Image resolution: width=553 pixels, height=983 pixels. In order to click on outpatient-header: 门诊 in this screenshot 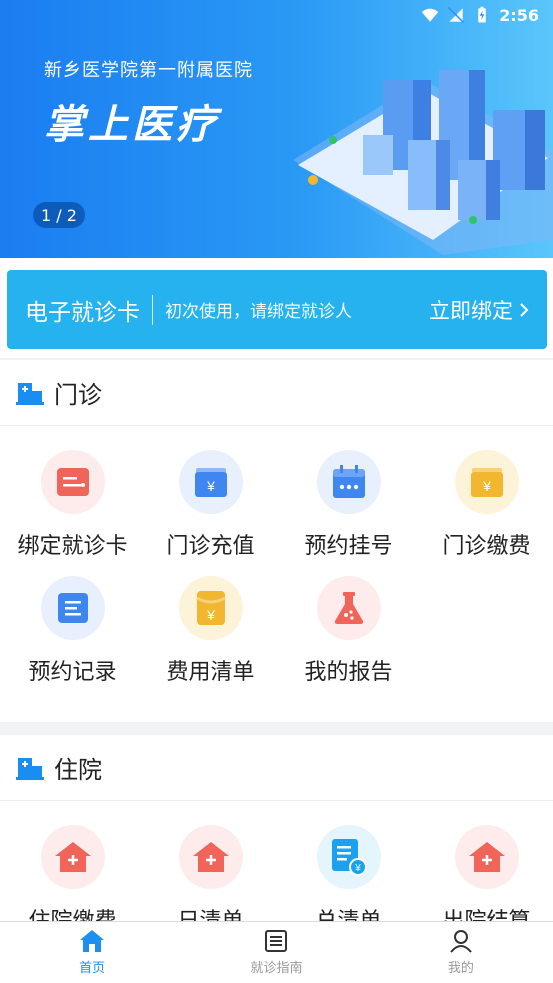, I will do `click(276, 393)`.